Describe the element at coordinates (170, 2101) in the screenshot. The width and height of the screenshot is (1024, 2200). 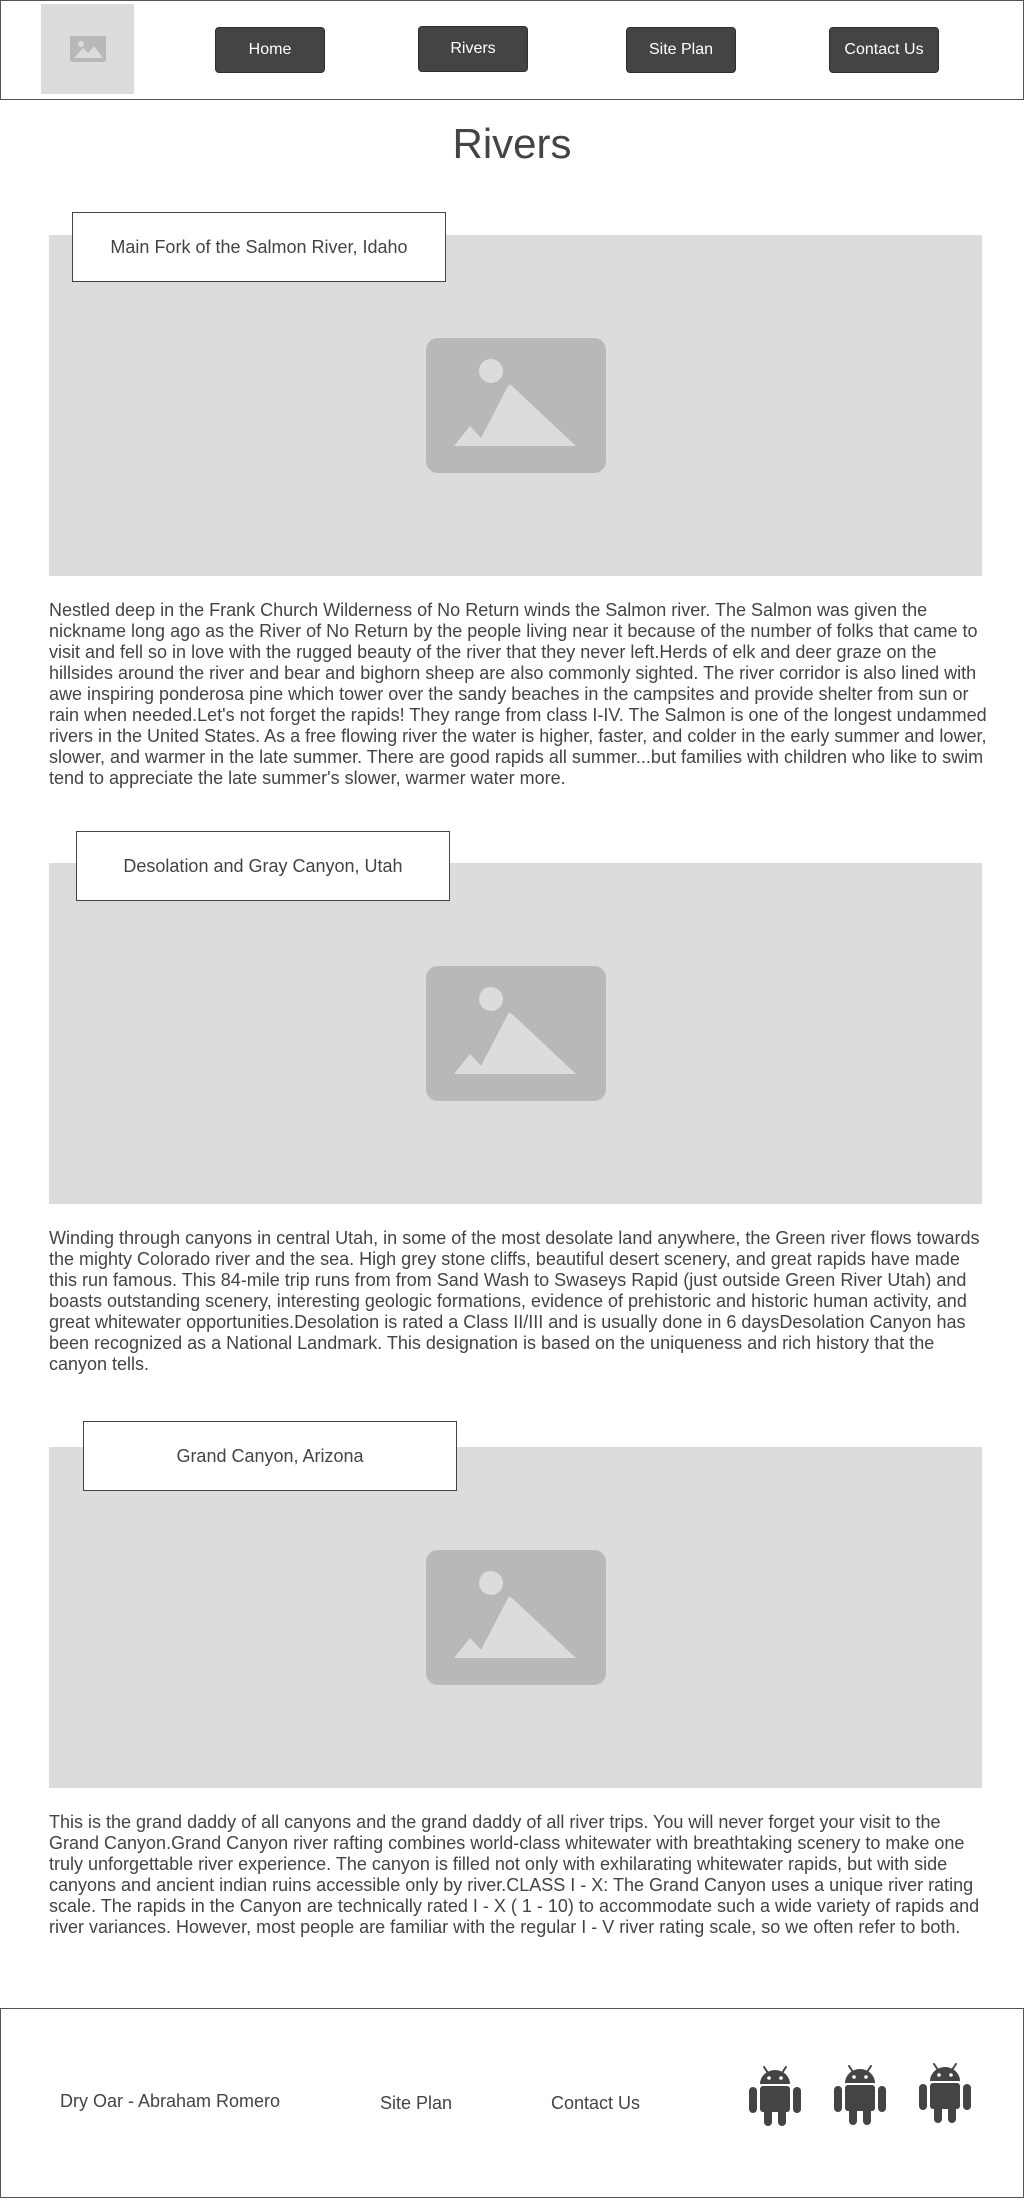
I see `footer-credit: Dry Oar - Abraham Romero` at that location.